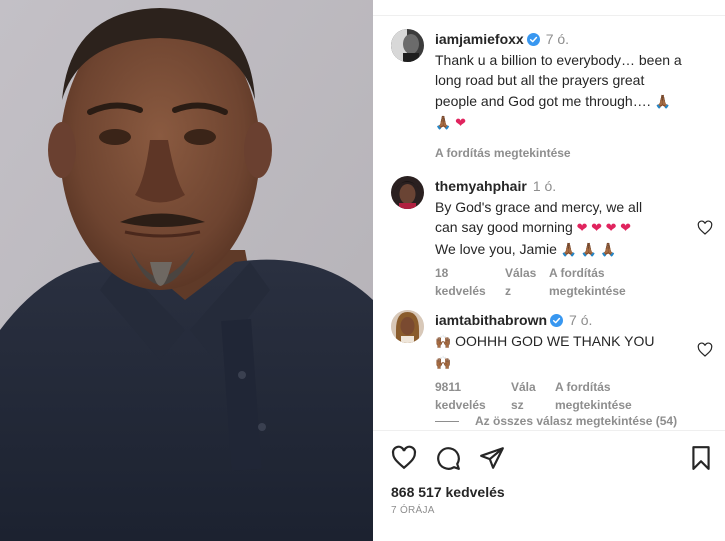 This screenshot has height=541, width=725. Describe the element at coordinates (539, 206) in the screenshot. I see `comment-line: By God's grace and mercy, we all` at that location.